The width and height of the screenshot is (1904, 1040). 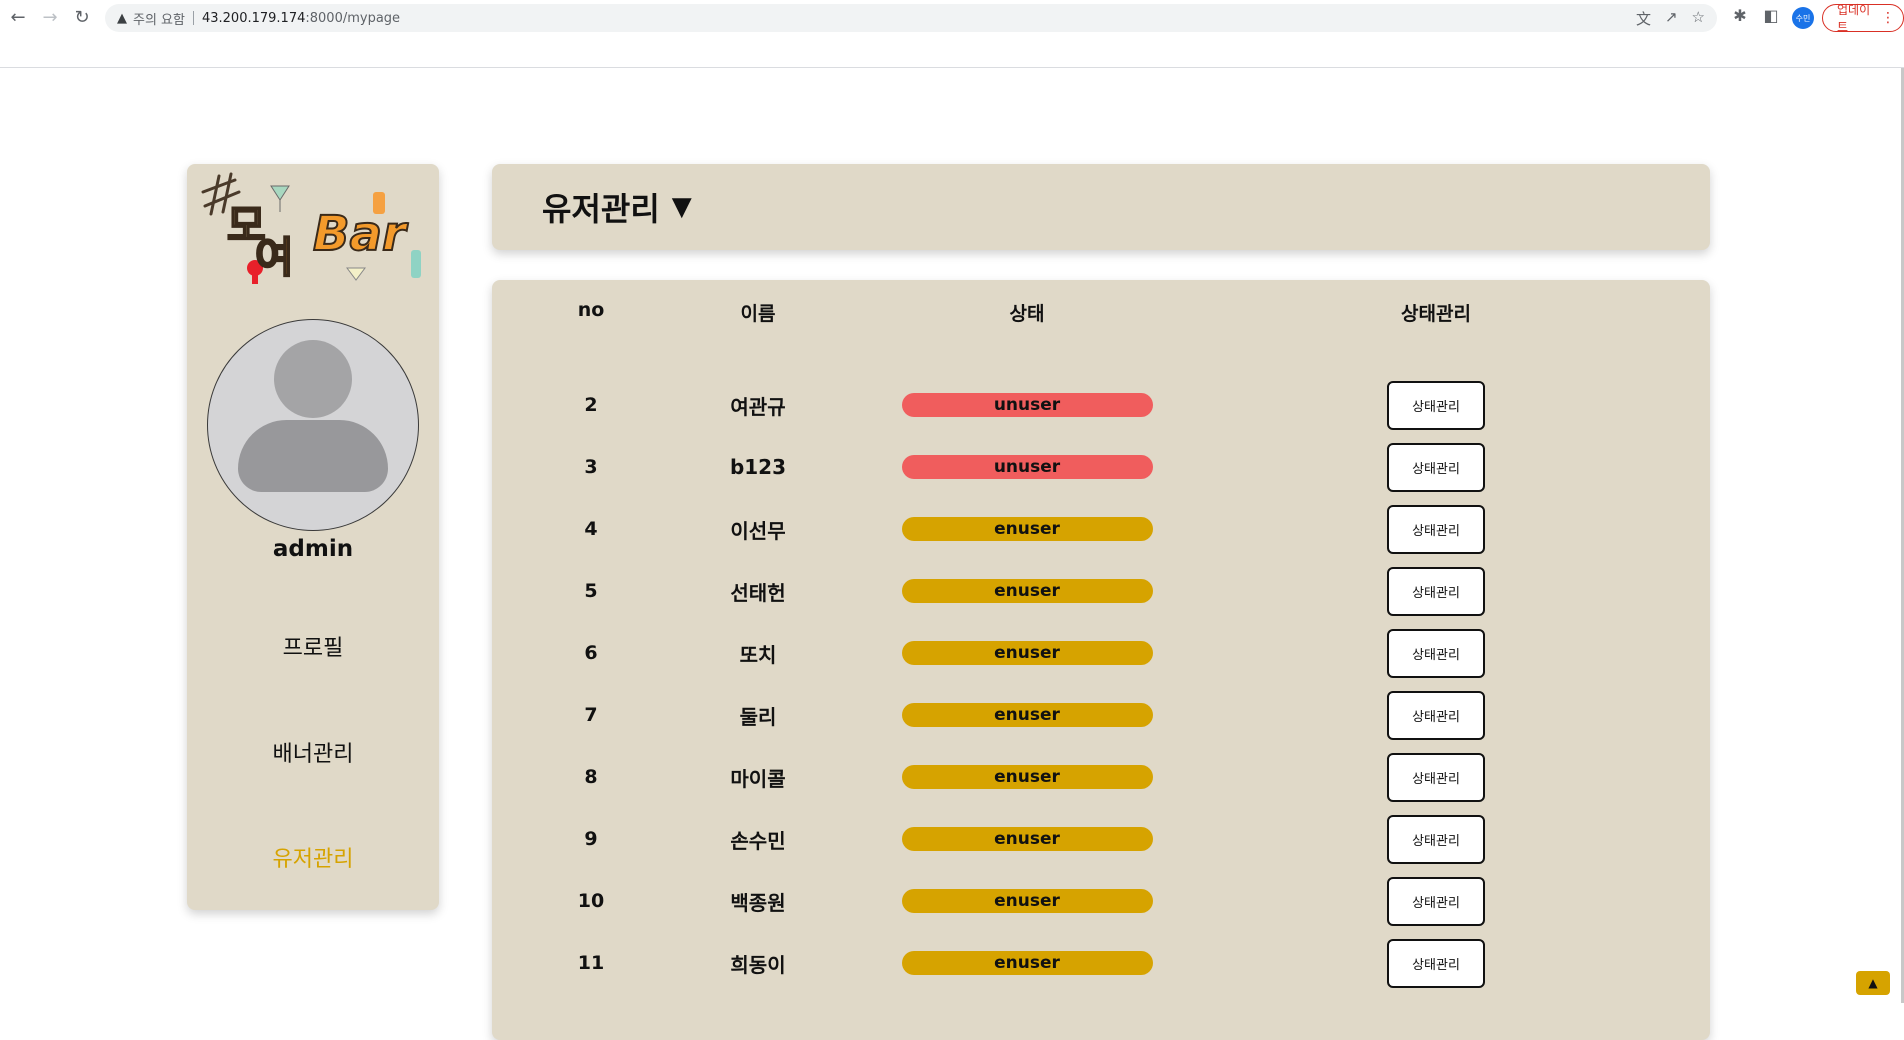 What do you see at coordinates (591, 715) in the screenshot?
I see `row-no: 7` at bounding box center [591, 715].